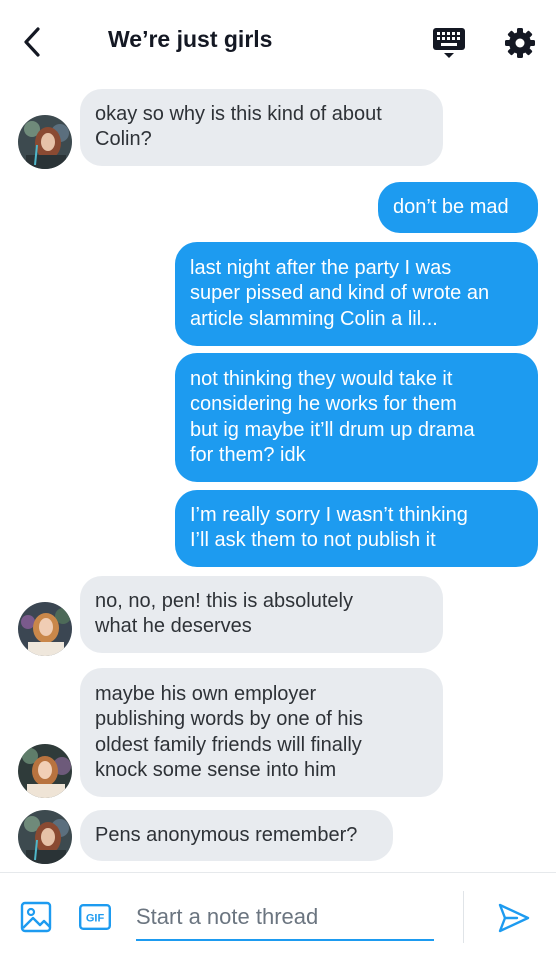 The image size is (556, 961). I want to click on message-text: don’t be mad, so click(451, 207).